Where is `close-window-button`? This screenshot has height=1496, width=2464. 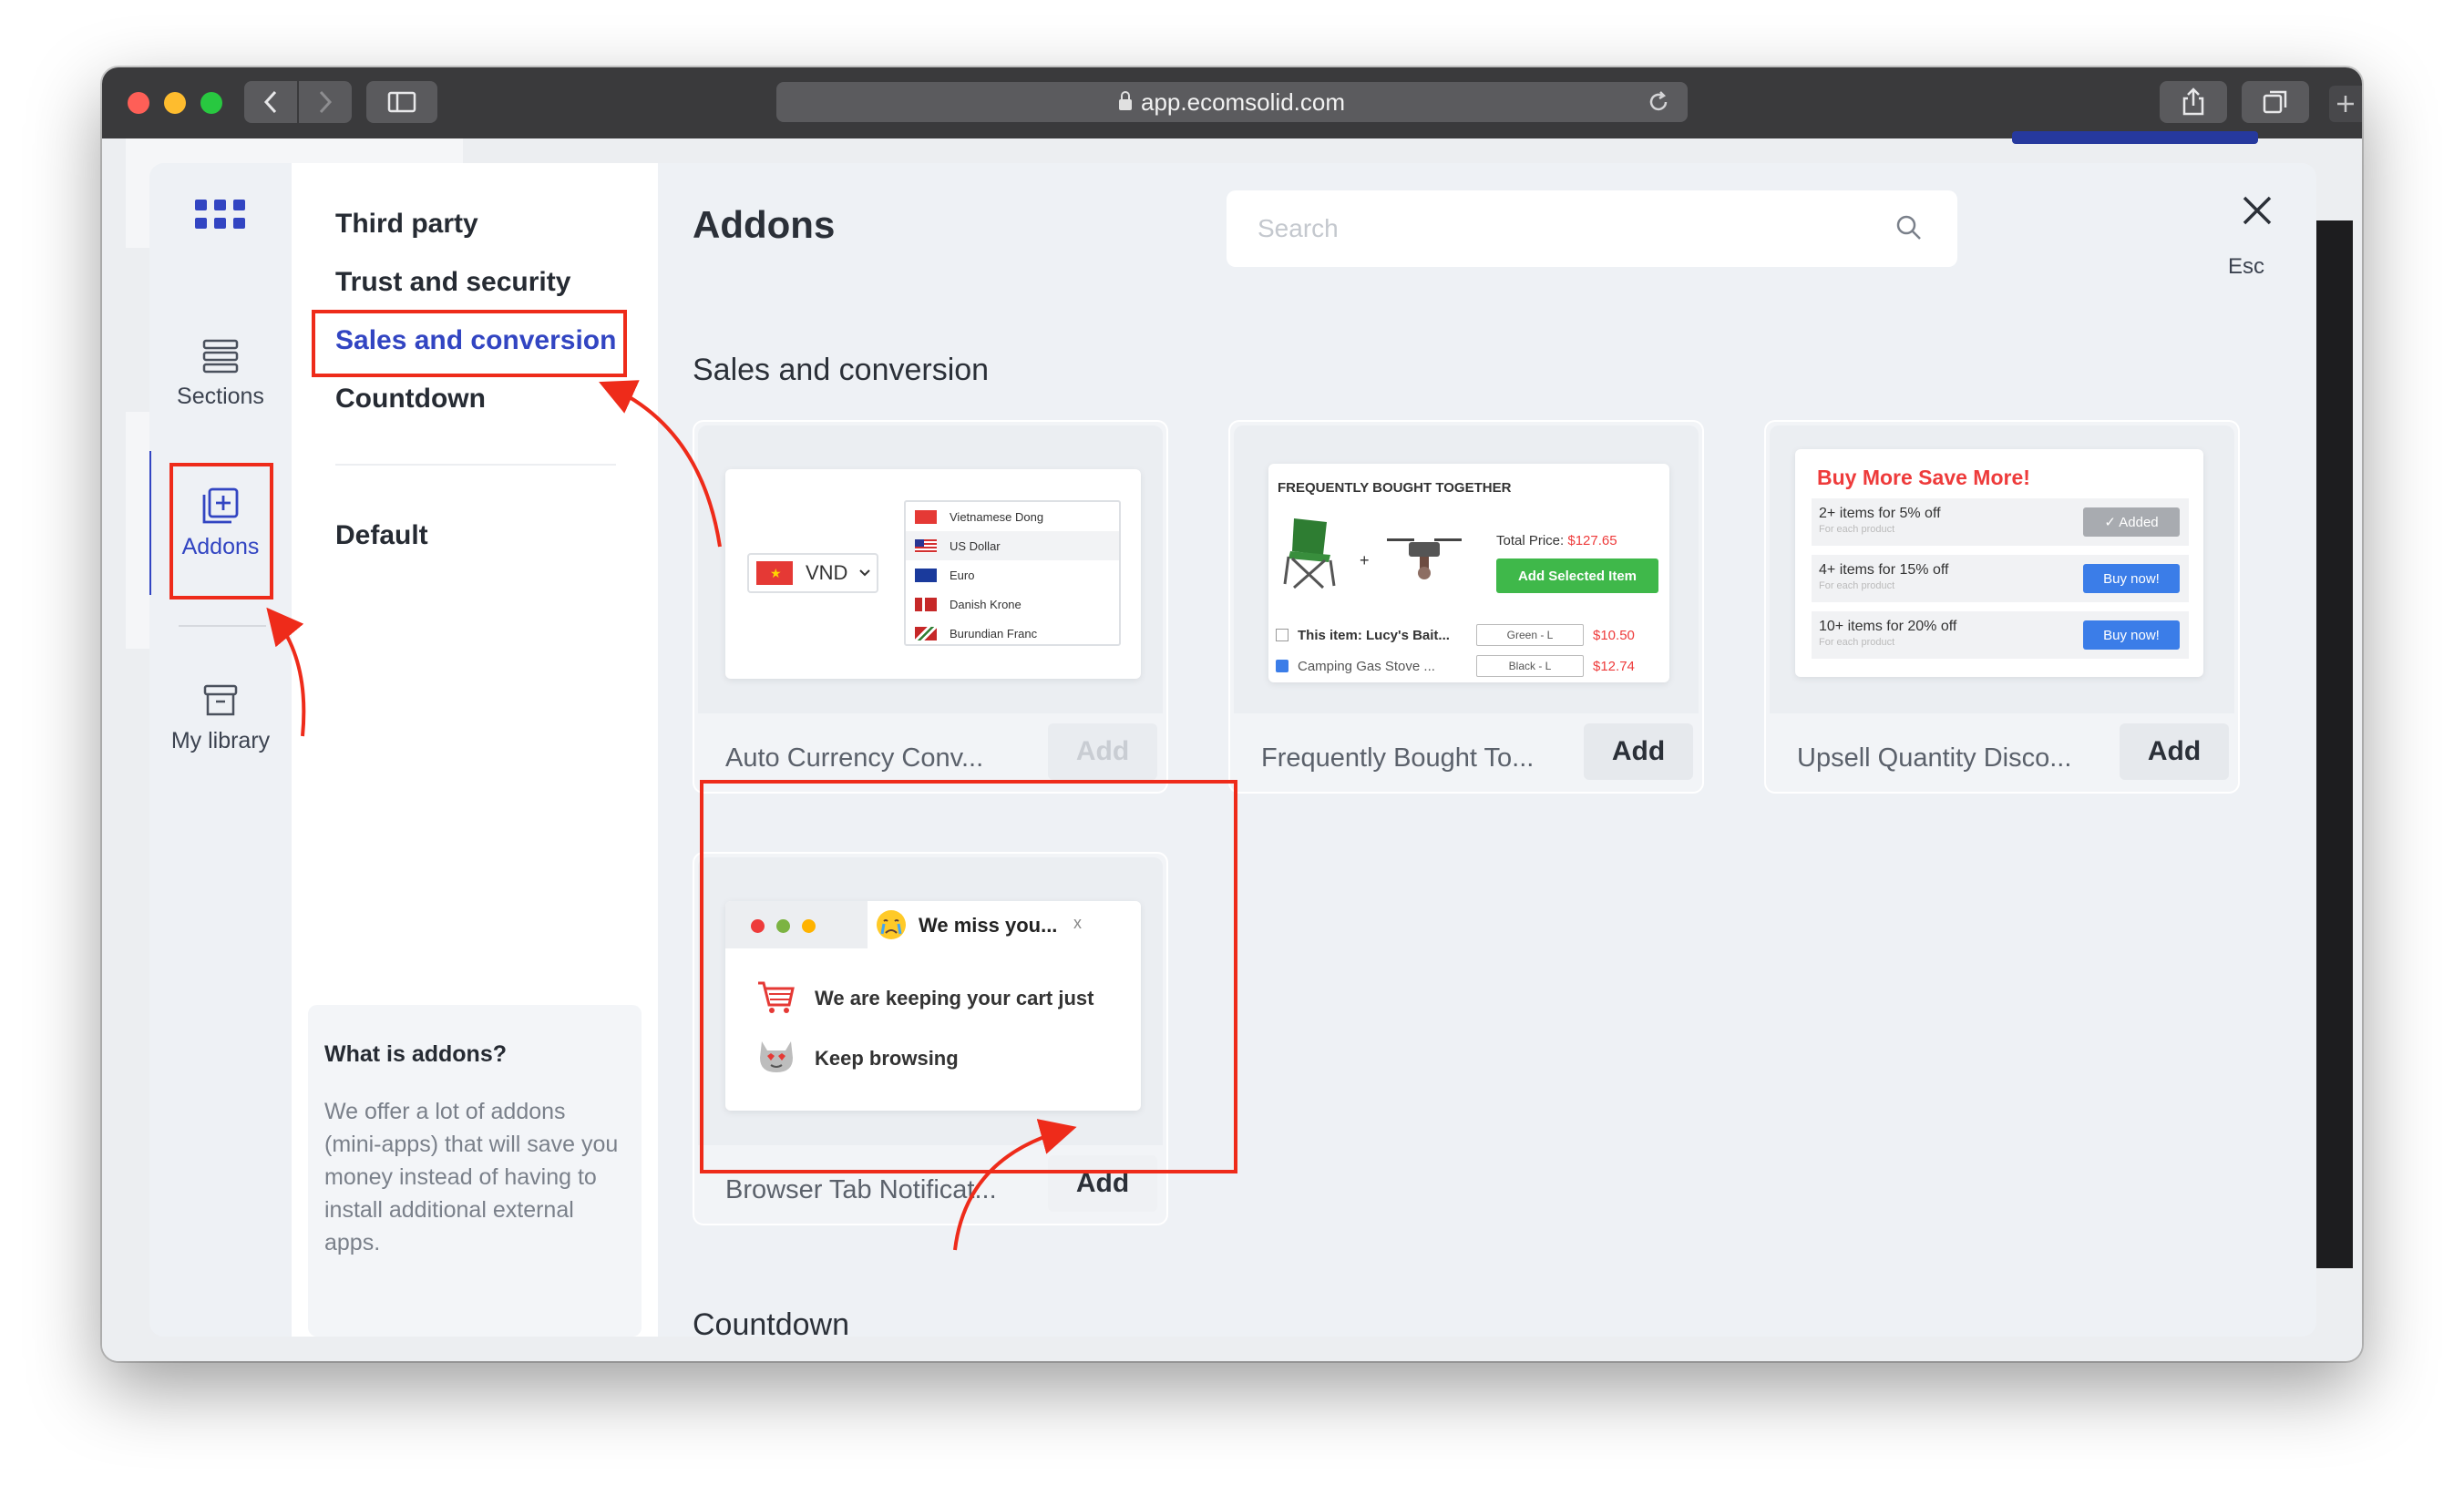
close-window-button is located at coordinates (138, 103).